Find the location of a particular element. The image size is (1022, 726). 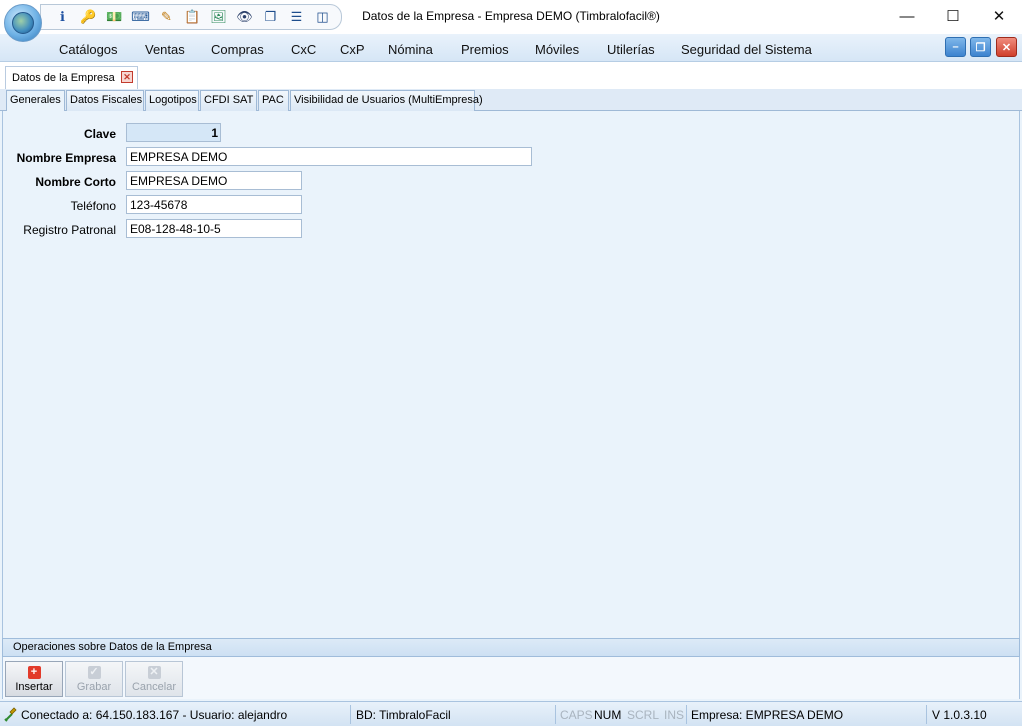

operations-header: Operaciones sobre Datos de la Empresa is located at coordinates (511, 647).